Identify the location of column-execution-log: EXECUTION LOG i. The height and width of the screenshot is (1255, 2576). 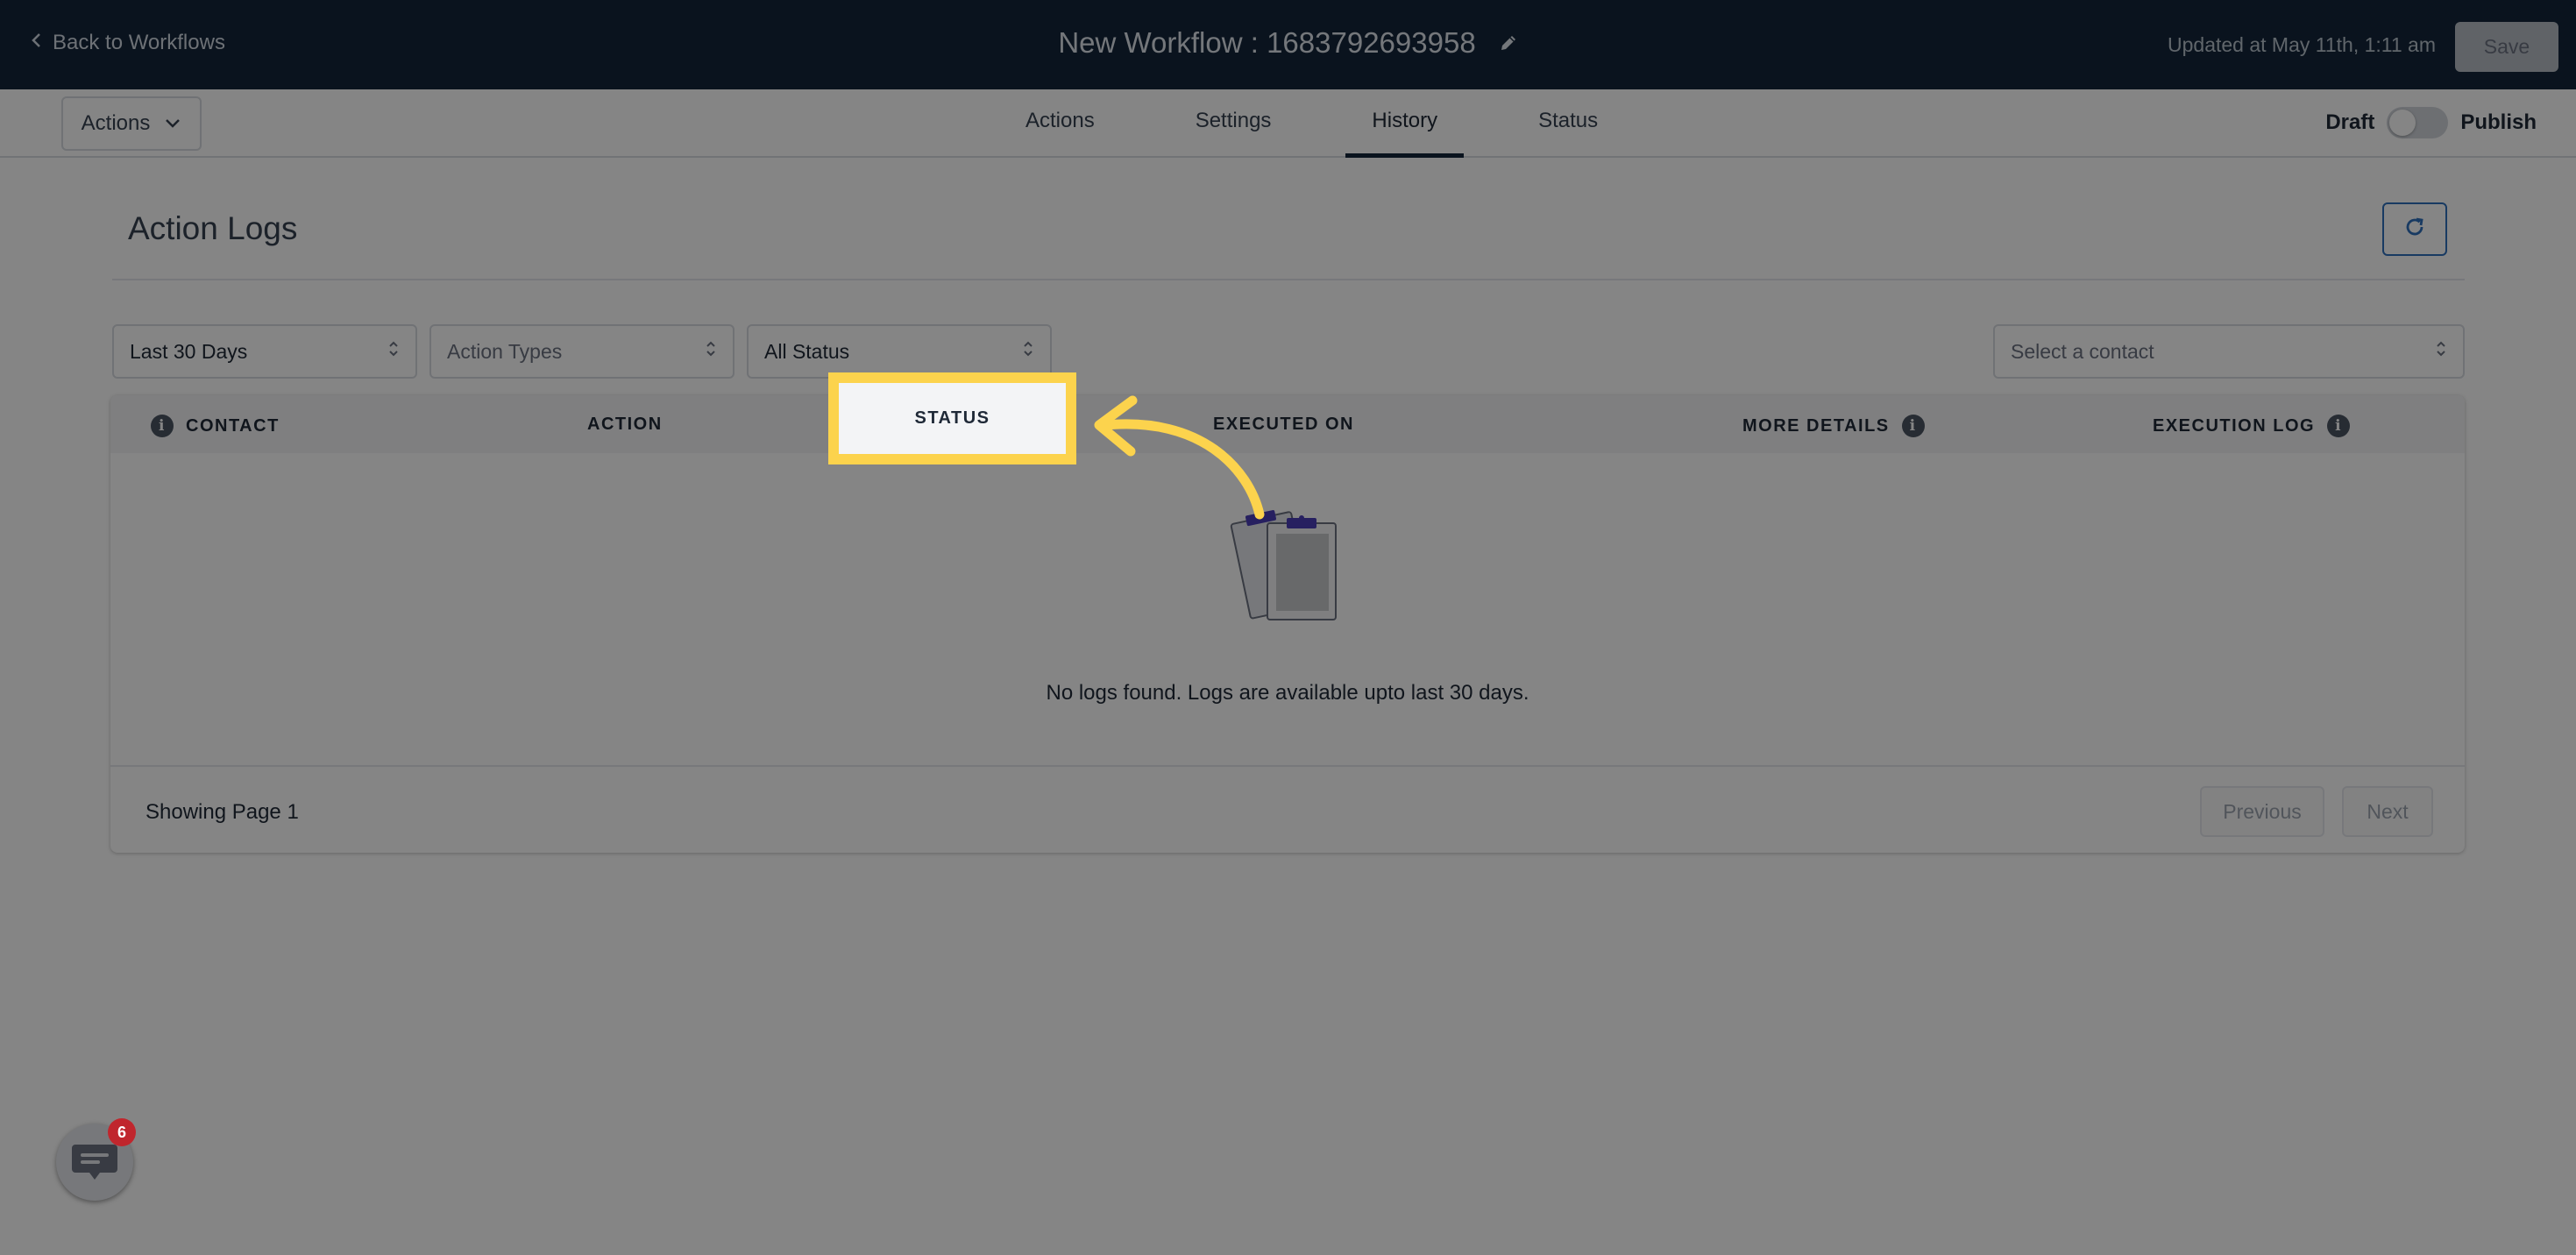
(2252, 426).